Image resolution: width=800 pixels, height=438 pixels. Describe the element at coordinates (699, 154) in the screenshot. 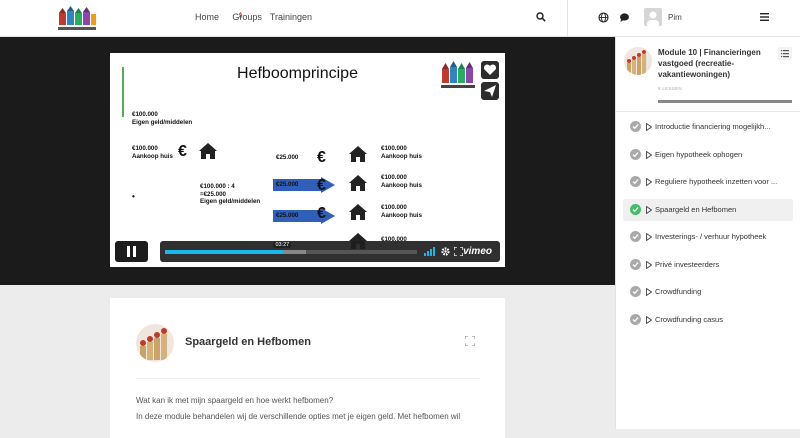

I see `lesson-label: Eigen hypotheek ophogen` at that location.